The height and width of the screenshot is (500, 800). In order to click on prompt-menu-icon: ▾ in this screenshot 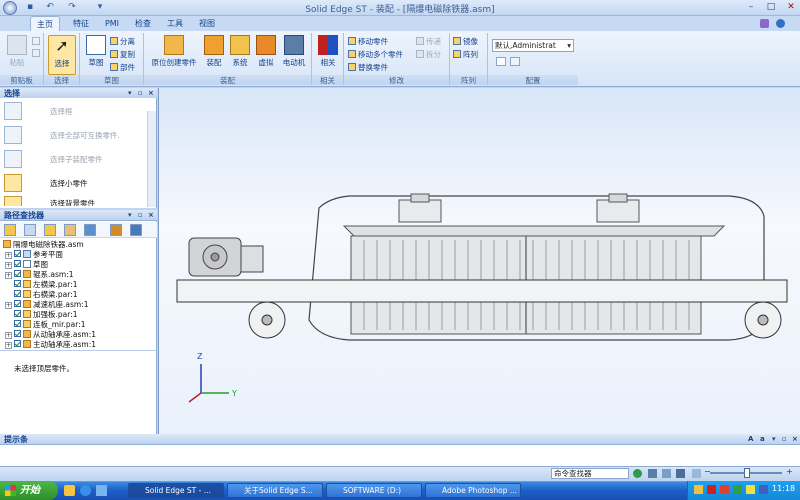, I will do `click(774, 439)`.